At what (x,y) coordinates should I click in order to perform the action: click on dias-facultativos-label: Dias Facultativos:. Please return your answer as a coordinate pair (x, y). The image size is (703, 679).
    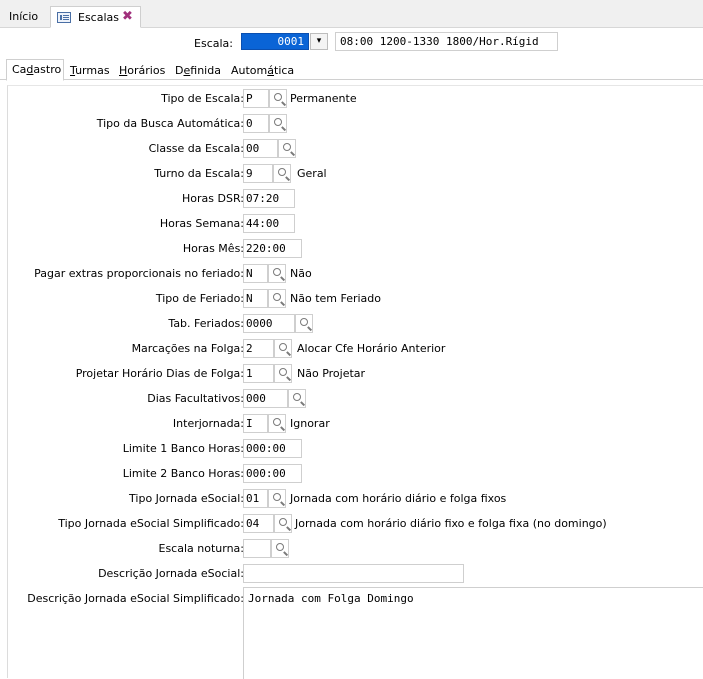
    Looking at the image, I should click on (195, 398).